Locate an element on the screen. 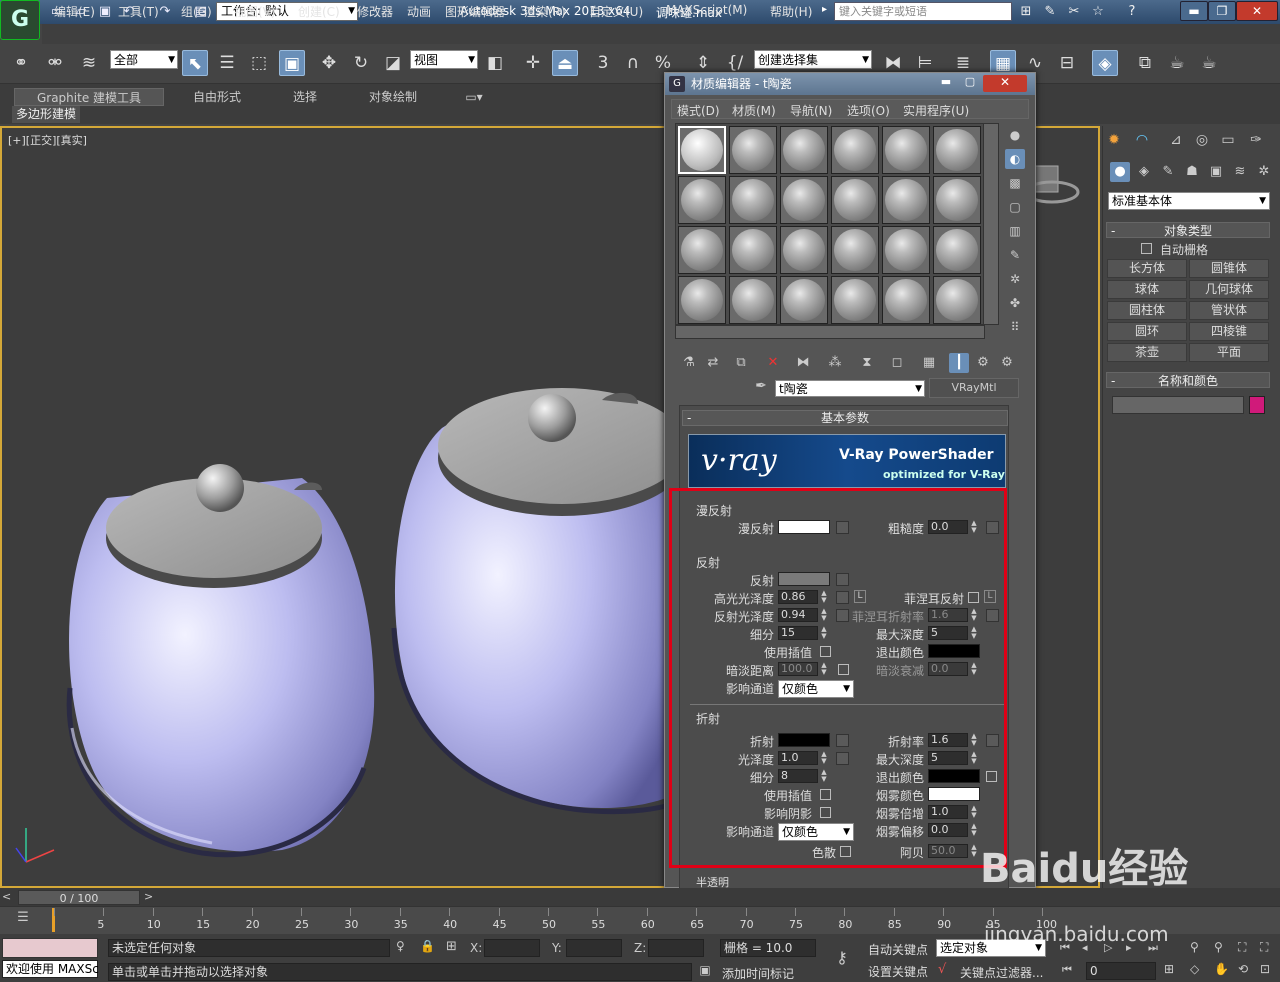 The height and width of the screenshot is (982, 1280). minimize-button: ▬ is located at coordinates (946, 83).